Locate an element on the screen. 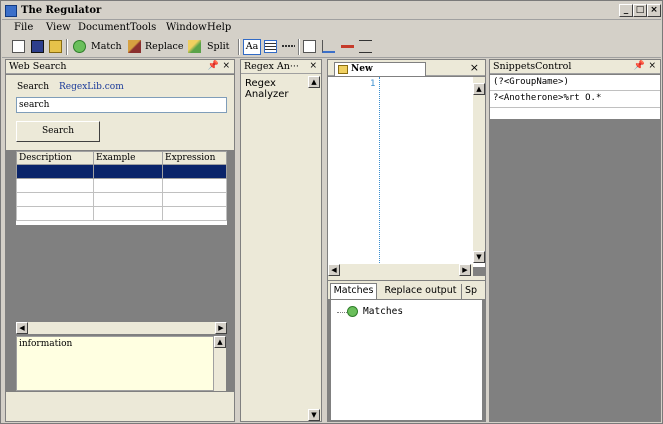 Image resolution: width=663 pixels, height=424 pixels. web-search-title: Web Search 📌 × is located at coordinates (120, 67).